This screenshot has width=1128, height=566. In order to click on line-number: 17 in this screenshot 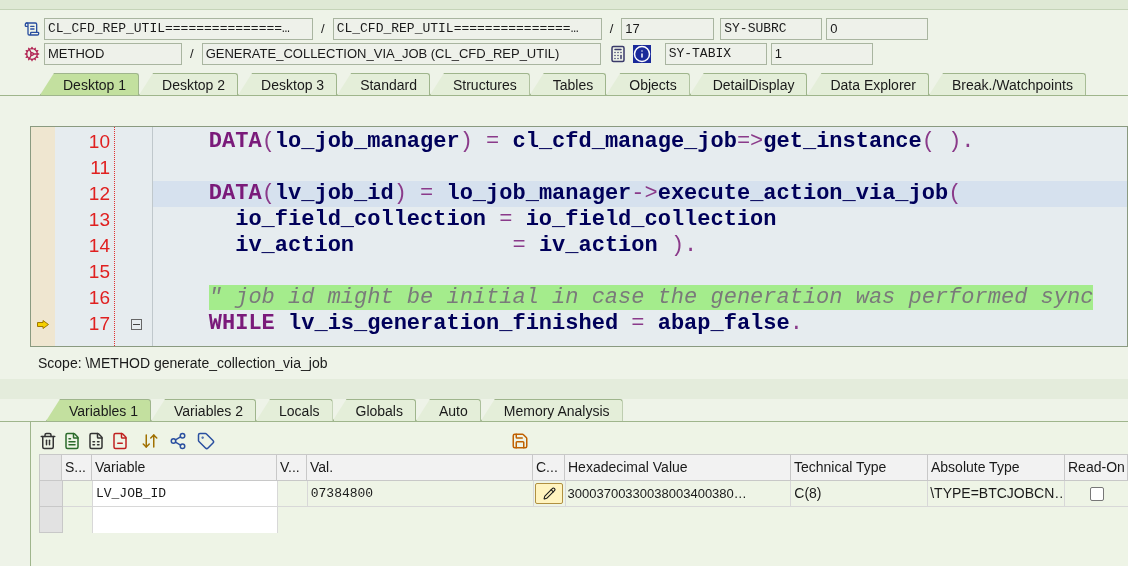, I will do `click(99, 324)`.